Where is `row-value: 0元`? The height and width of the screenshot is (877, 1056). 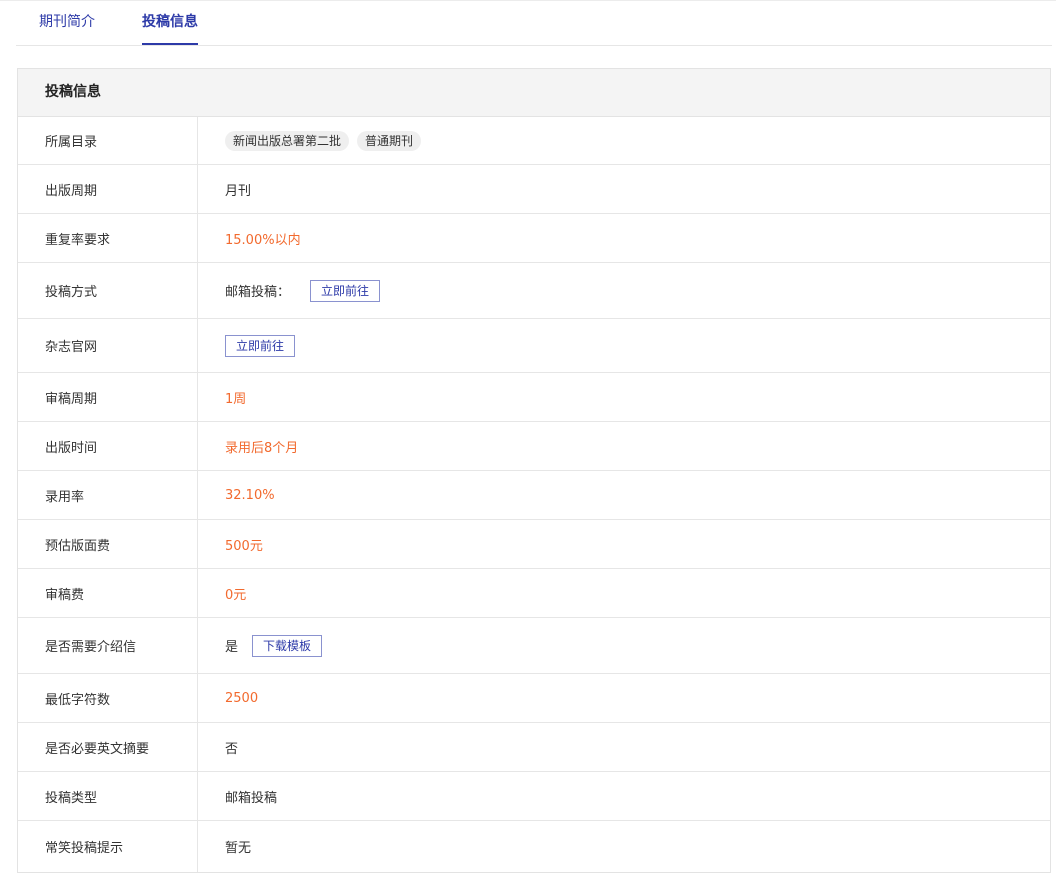 row-value: 0元 is located at coordinates (236, 595).